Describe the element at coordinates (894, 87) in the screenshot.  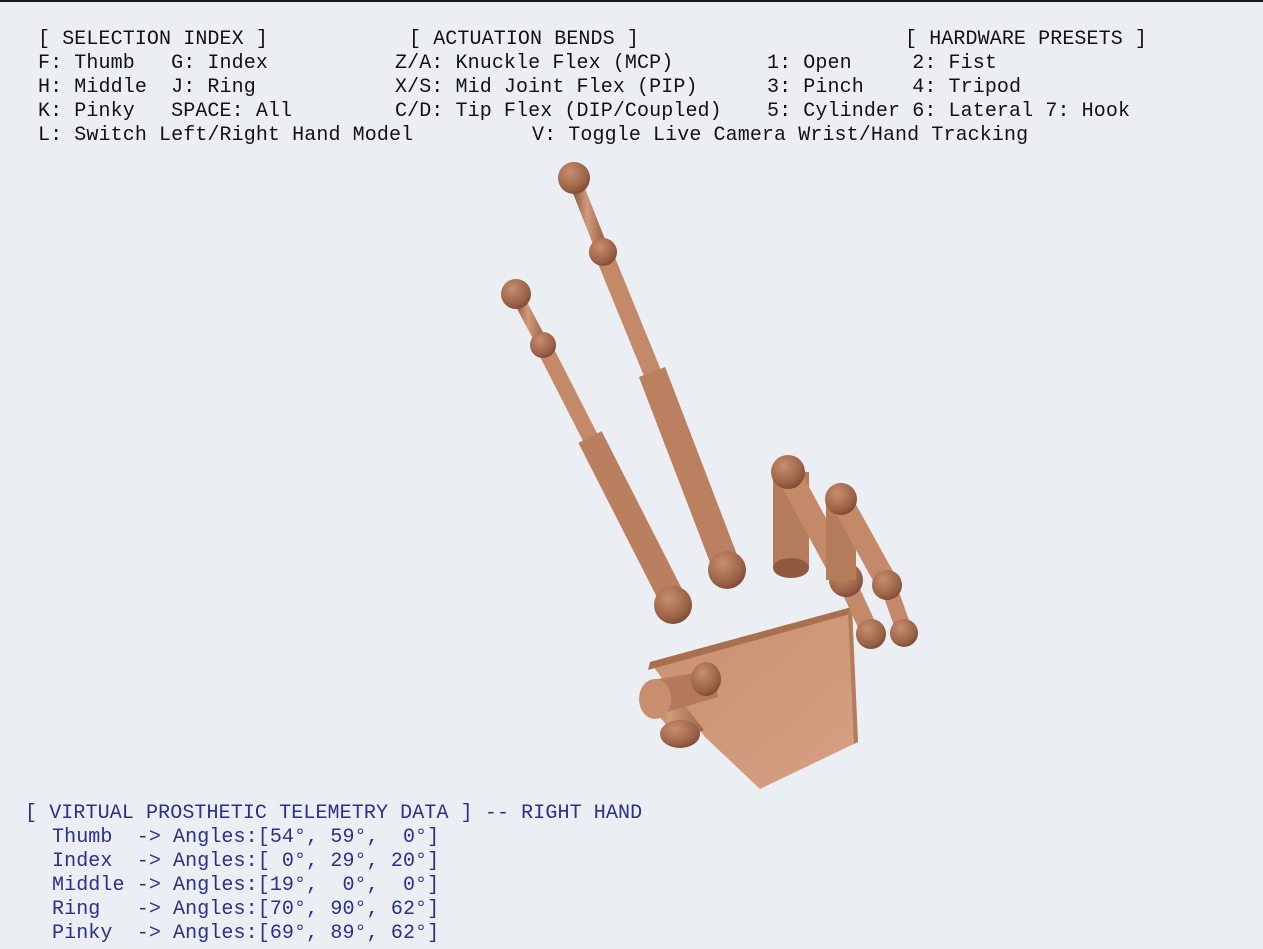
I see `presets-row-2: 3: Pinch 4: Tripod` at that location.